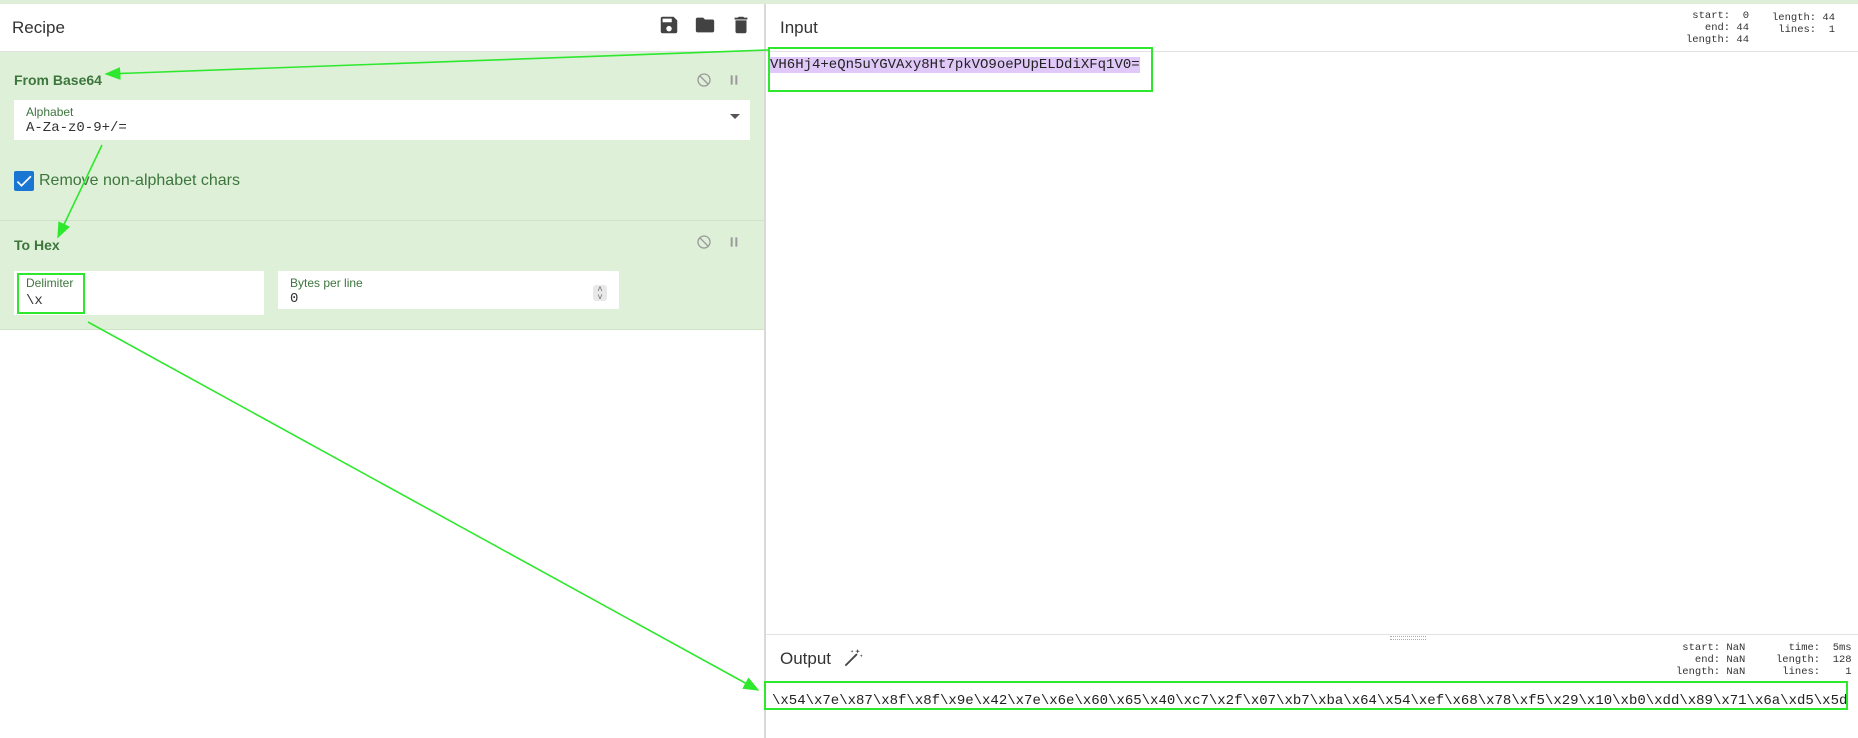 This screenshot has height=738, width=1858. What do you see at coordinates (1804, 24) in the screenshot?
I see `input-stats-length: length: 44 lines: 1` at bounding box center [1804, 24].